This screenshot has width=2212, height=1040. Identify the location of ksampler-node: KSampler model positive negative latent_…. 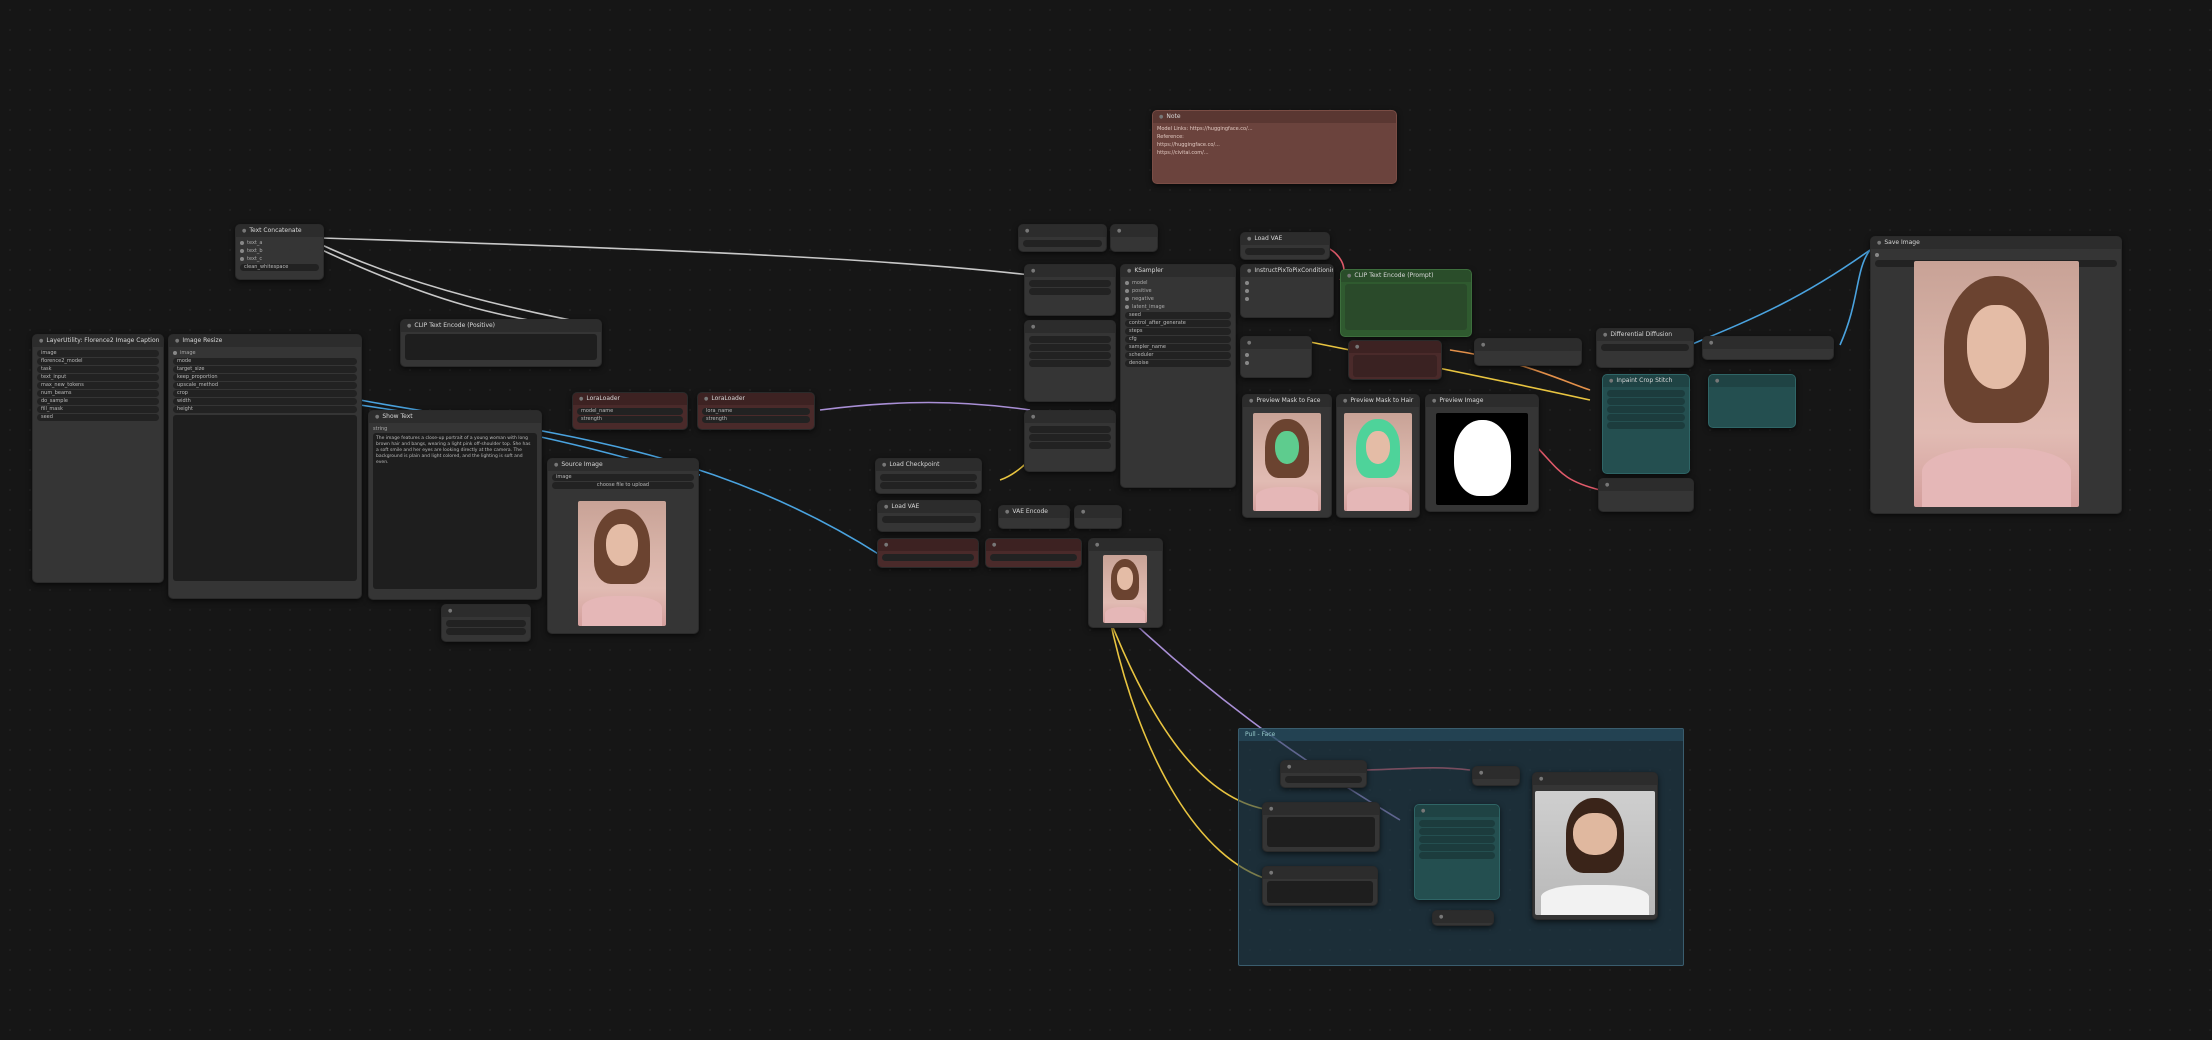
(1178, 376).